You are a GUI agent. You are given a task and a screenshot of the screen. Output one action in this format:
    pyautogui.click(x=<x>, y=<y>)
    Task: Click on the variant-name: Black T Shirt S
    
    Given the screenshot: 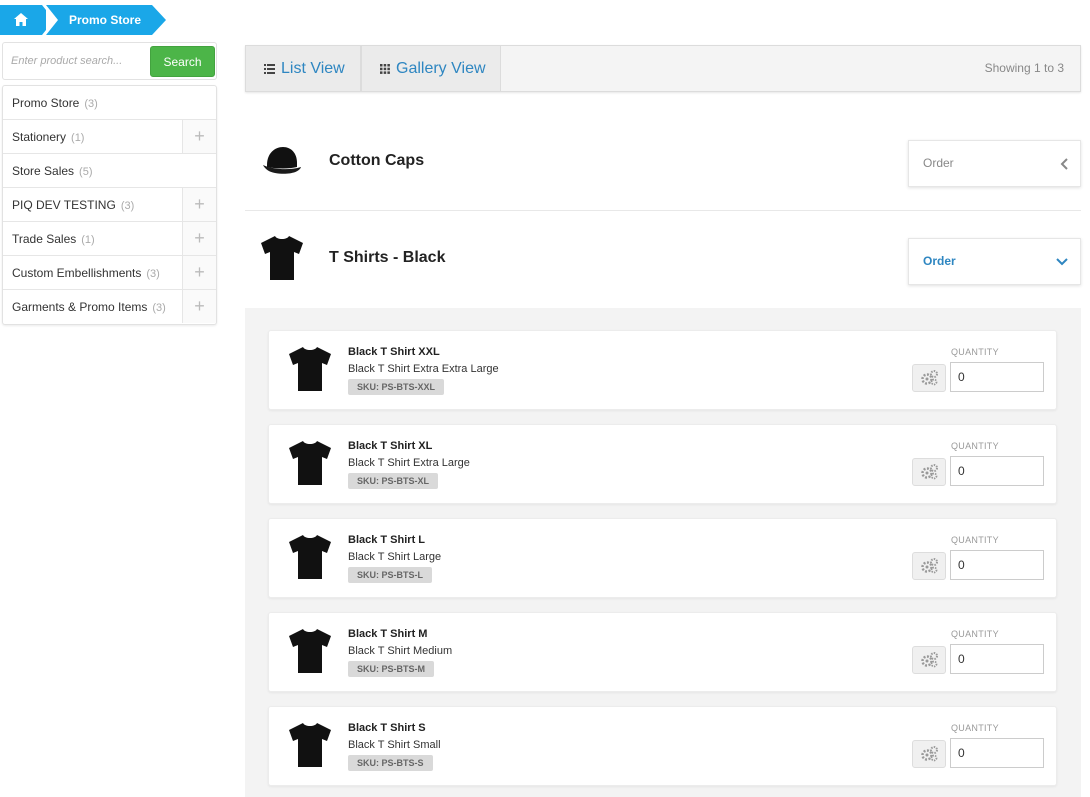 What is the action you would take?
    pyautogui.click(x=387, y=728)
    